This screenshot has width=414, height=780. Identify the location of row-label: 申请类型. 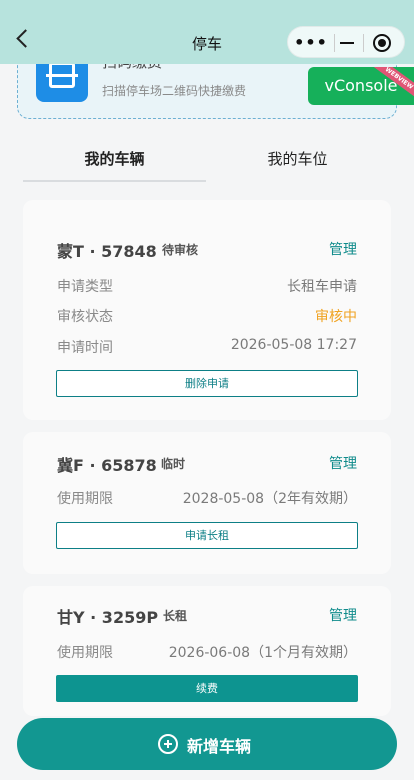
(85, 287).